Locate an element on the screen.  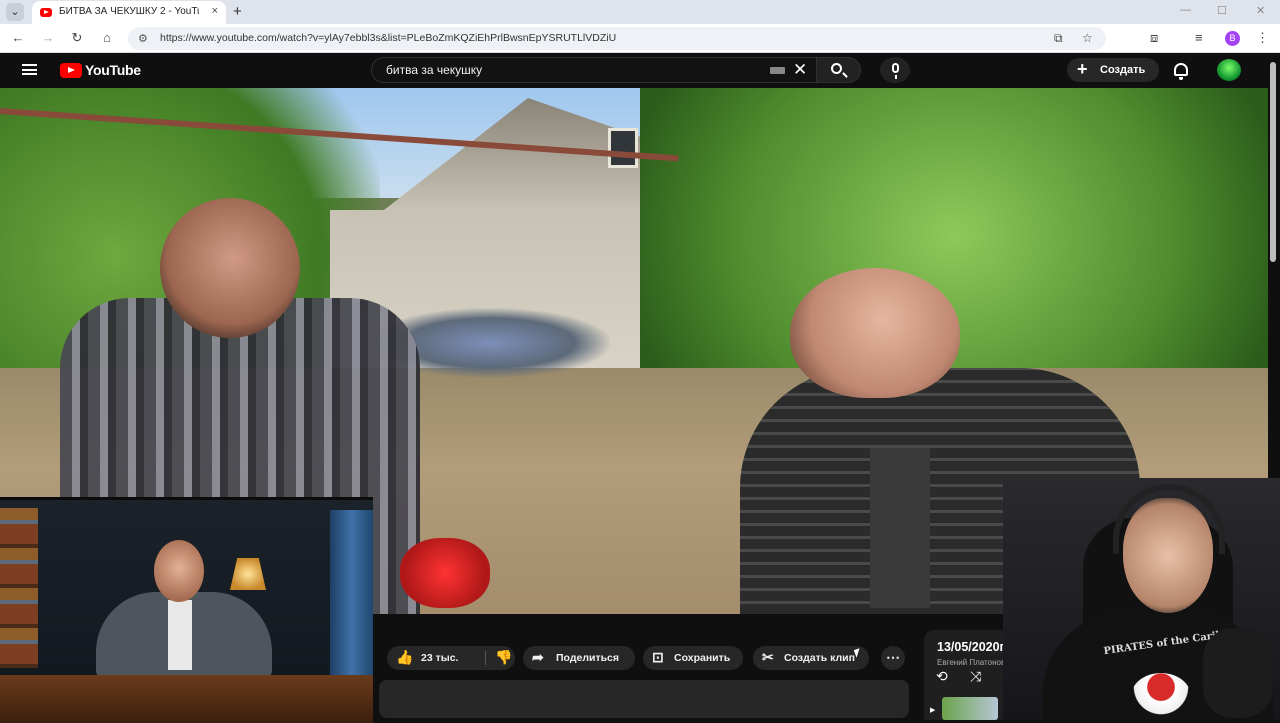
plus-icon: + is located at coordinates (1082, 69).